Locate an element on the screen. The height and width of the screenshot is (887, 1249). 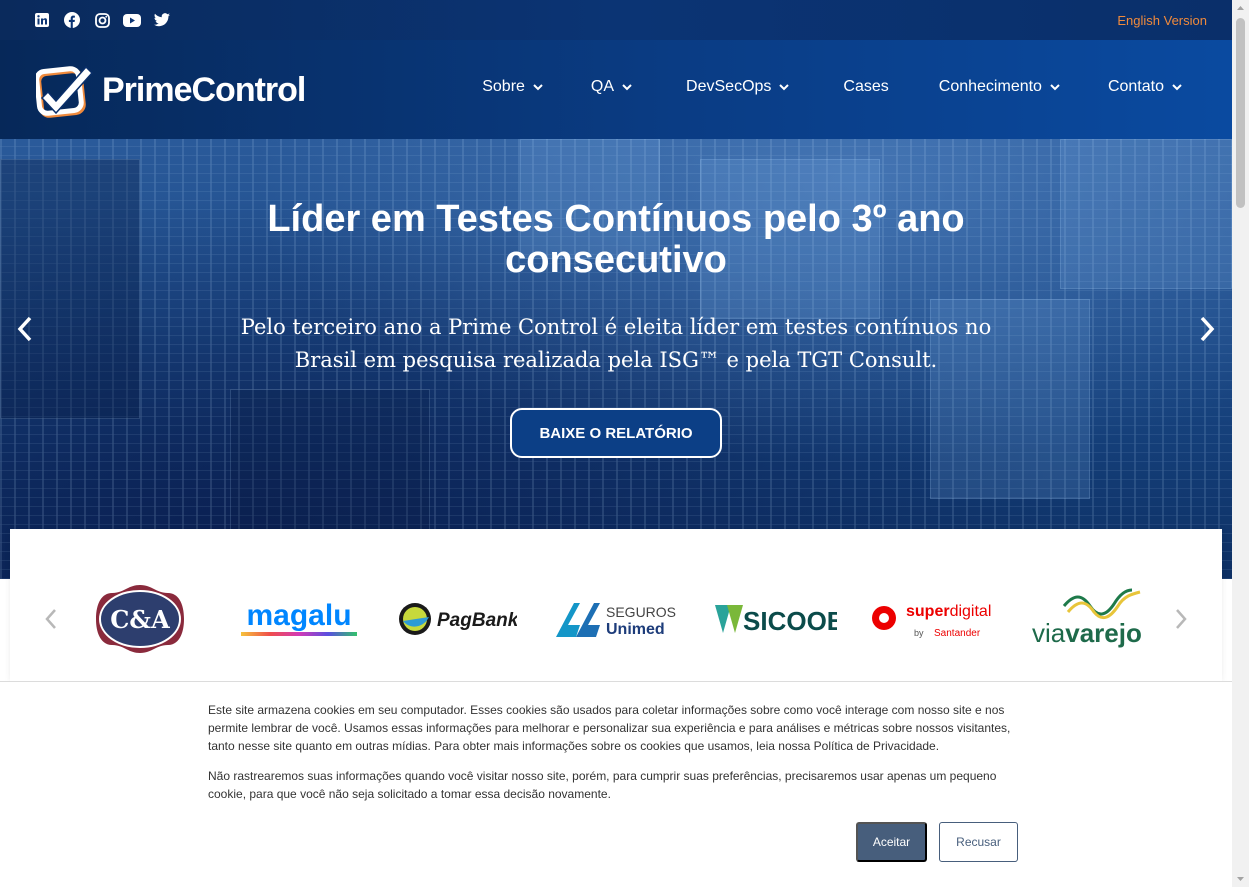
scrollbar-thumb is located at coordinates (1240, 113).